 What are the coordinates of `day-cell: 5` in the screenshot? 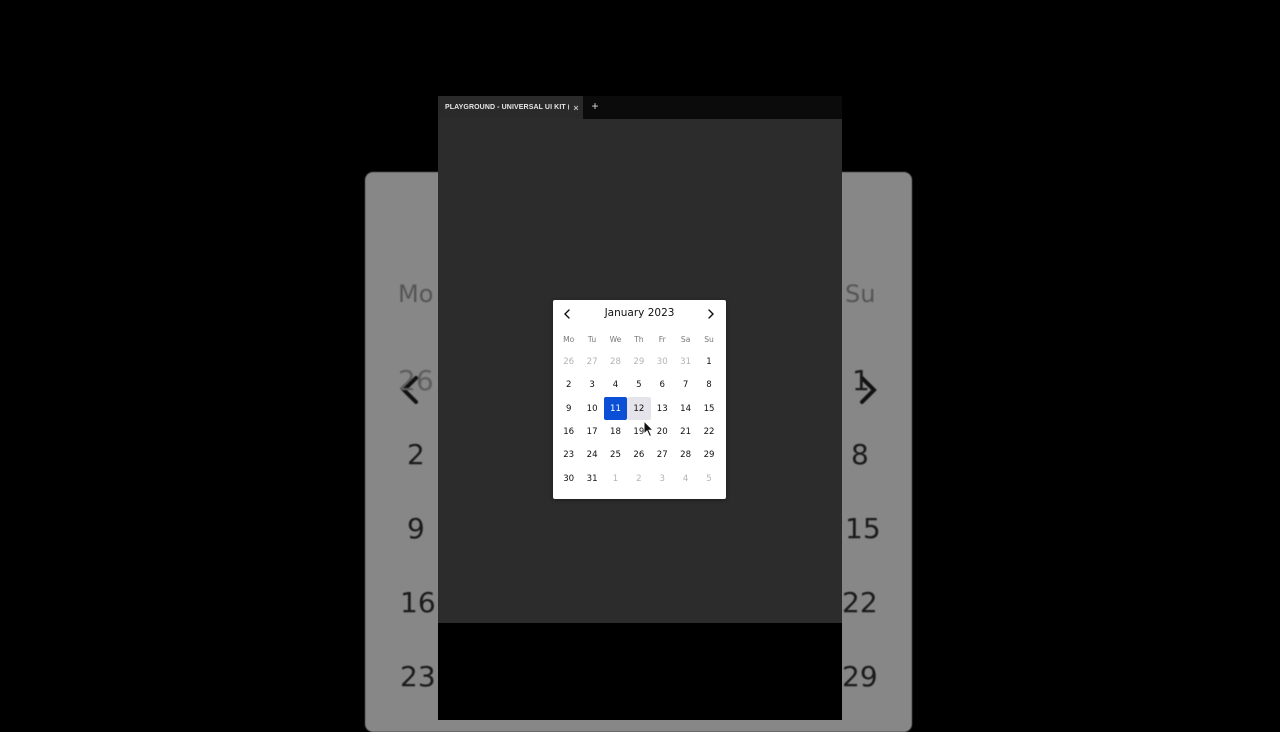 It's located at (638, 385).